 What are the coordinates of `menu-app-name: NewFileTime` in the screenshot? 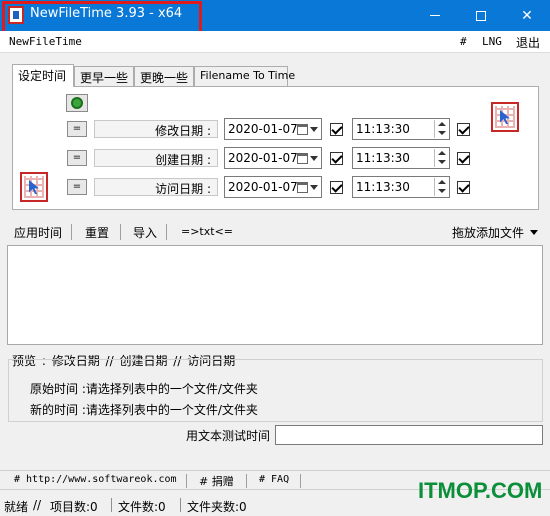 It's located at (45, 41).